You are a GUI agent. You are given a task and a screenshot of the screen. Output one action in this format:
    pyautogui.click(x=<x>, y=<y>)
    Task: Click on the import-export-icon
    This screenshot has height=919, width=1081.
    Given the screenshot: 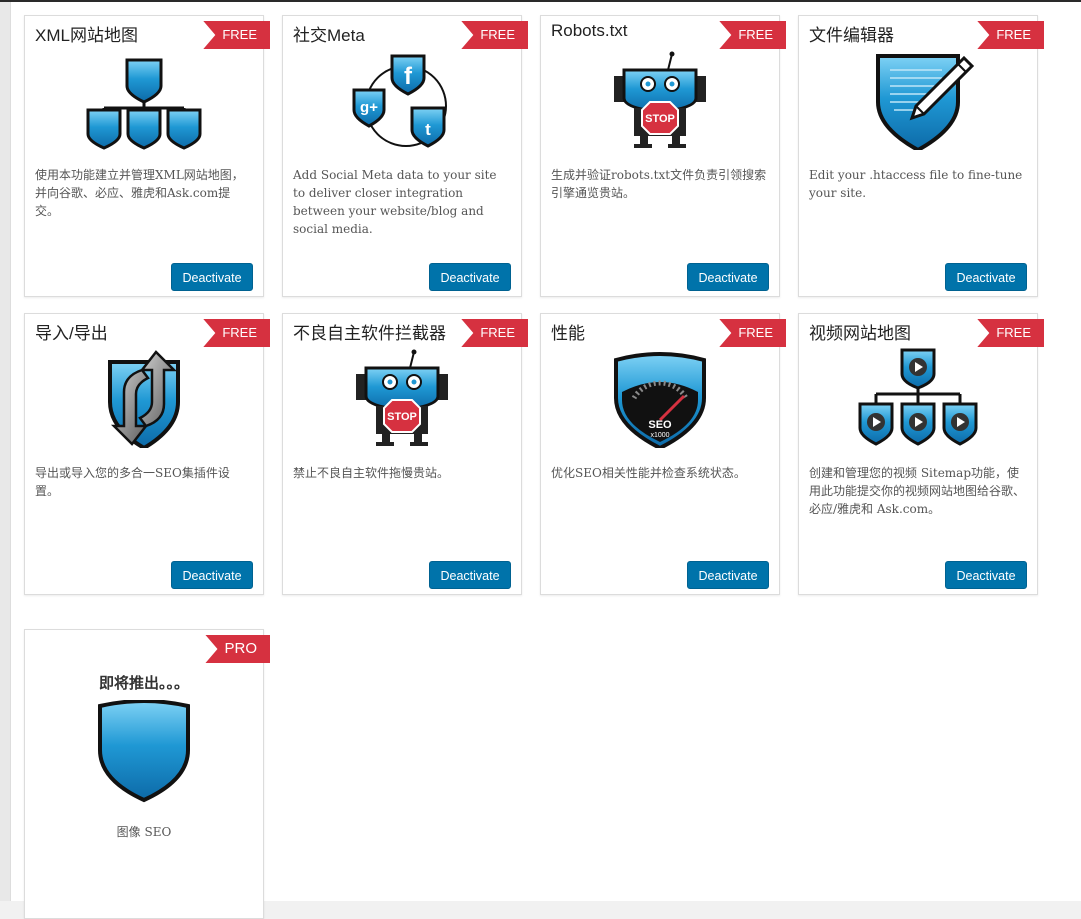 What is the action you would take?
    pyautogui.click(x=144, y=399)
    